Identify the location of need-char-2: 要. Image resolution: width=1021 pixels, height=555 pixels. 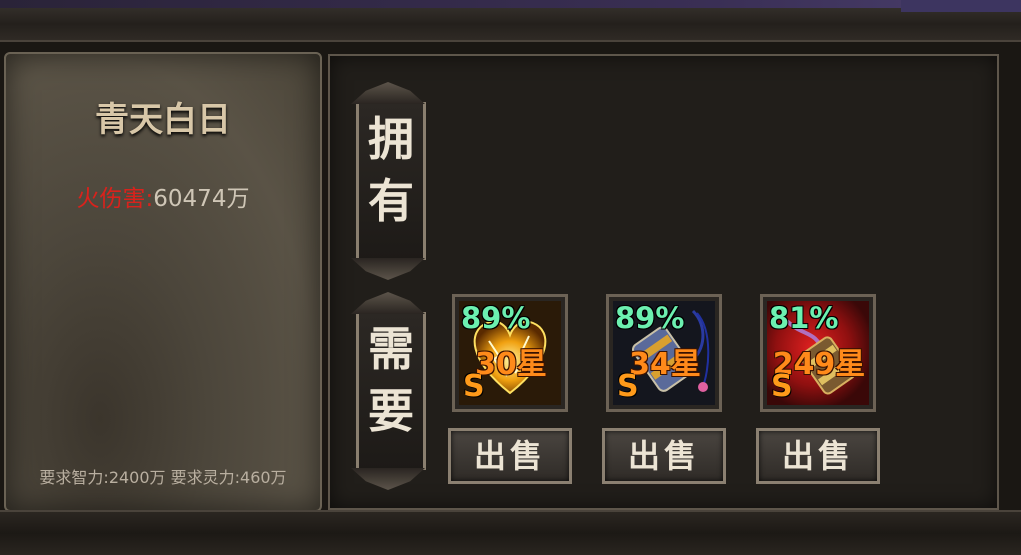
(391, 411).